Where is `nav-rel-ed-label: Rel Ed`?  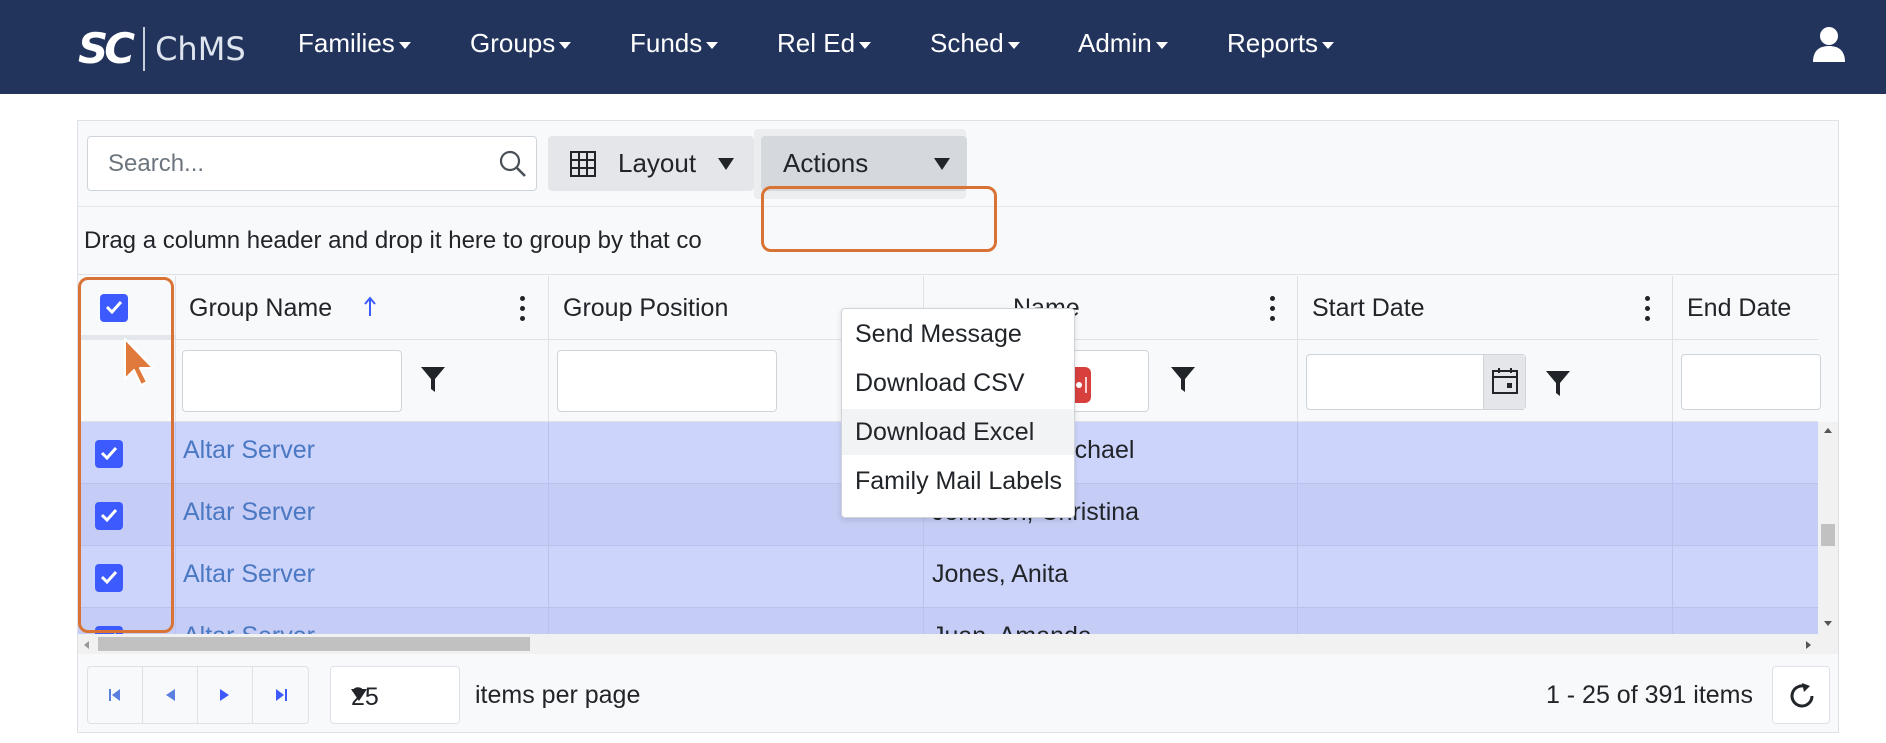
nav-rel-ed-label: Rel Ed is located at coordinates (816, 43).